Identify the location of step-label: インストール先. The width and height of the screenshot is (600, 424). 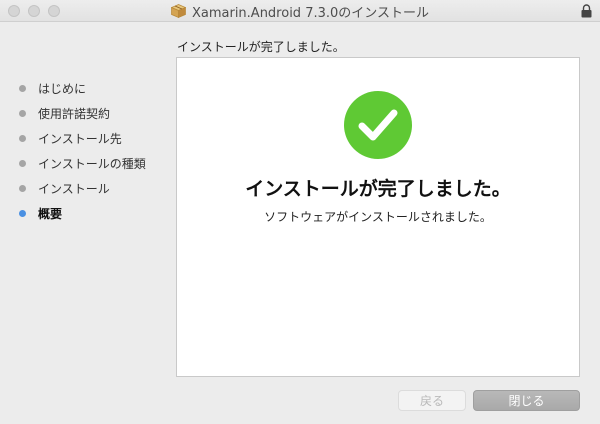
(80, 139).